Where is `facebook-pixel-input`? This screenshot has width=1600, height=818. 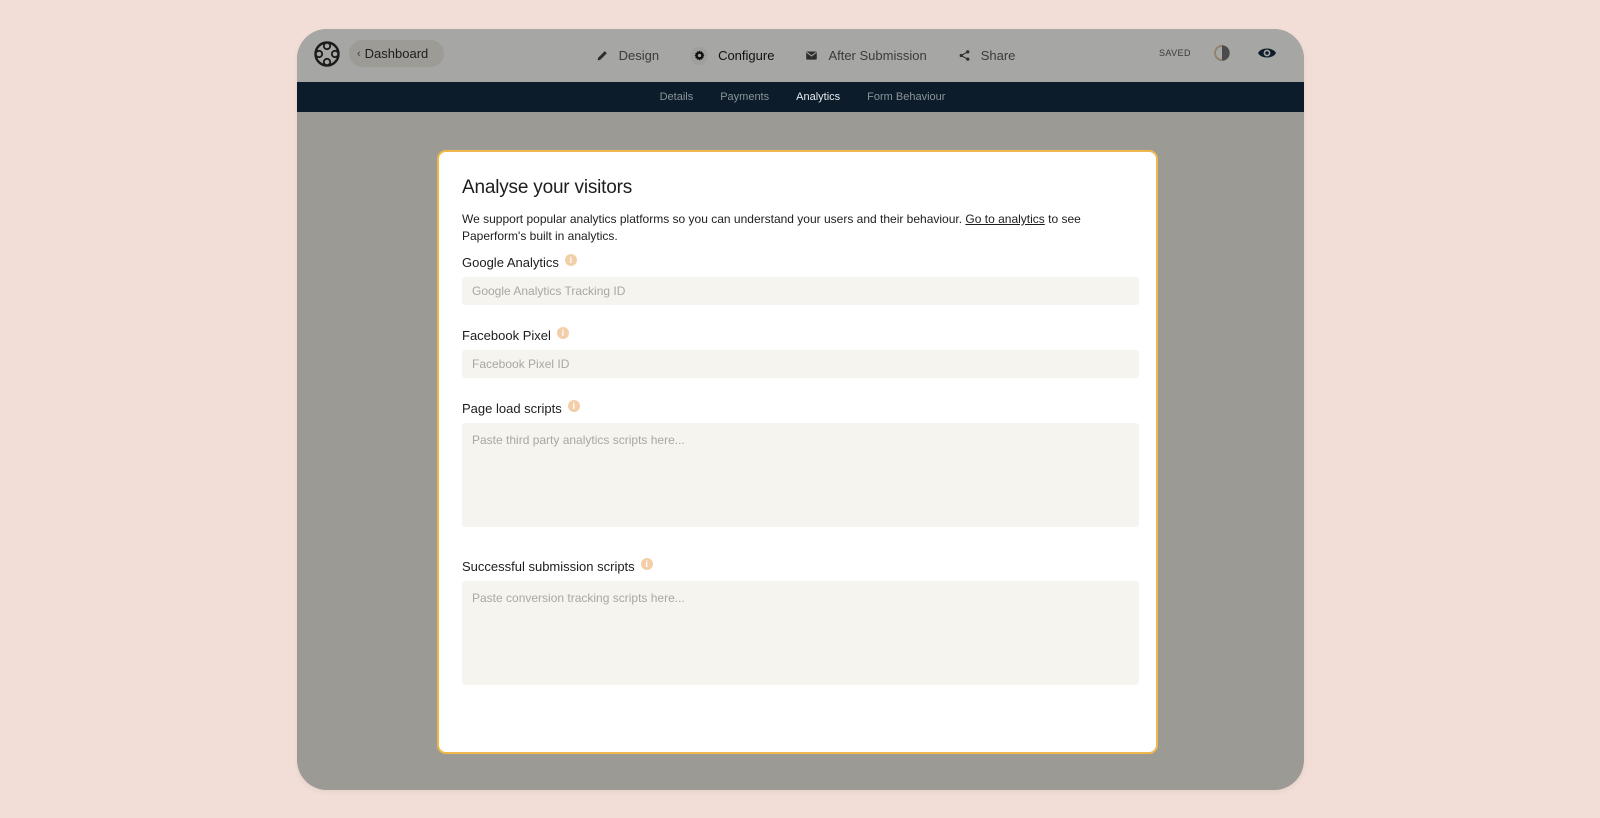
facebook-pixel-input is located at coordinates (800, 364).